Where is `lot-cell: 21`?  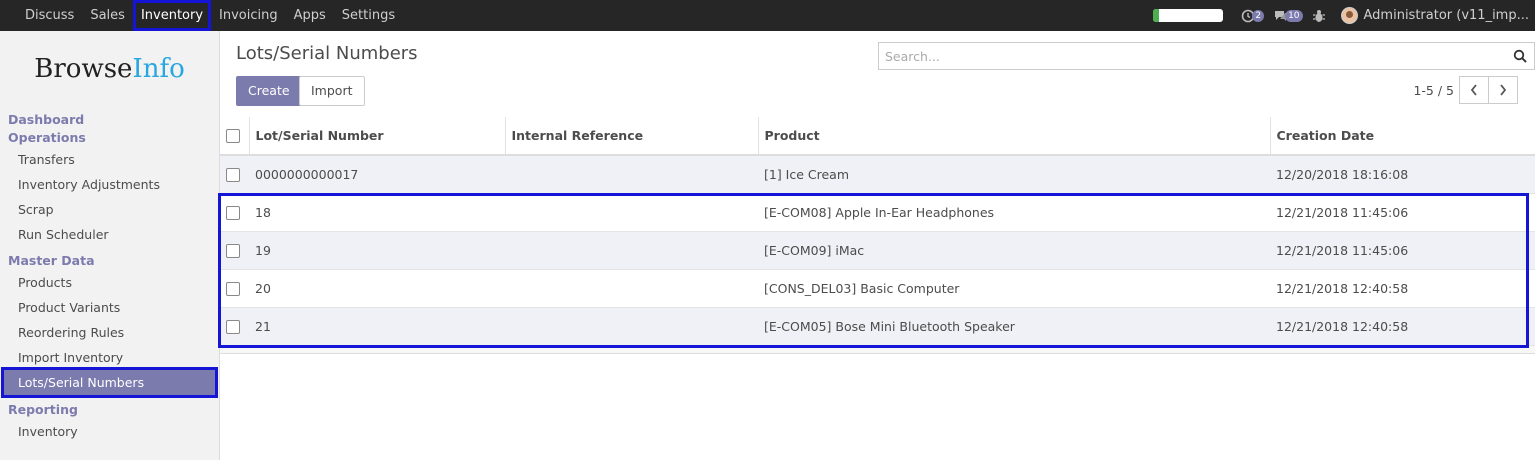
lot-cell: 21 is located at coordinates (377, 325).